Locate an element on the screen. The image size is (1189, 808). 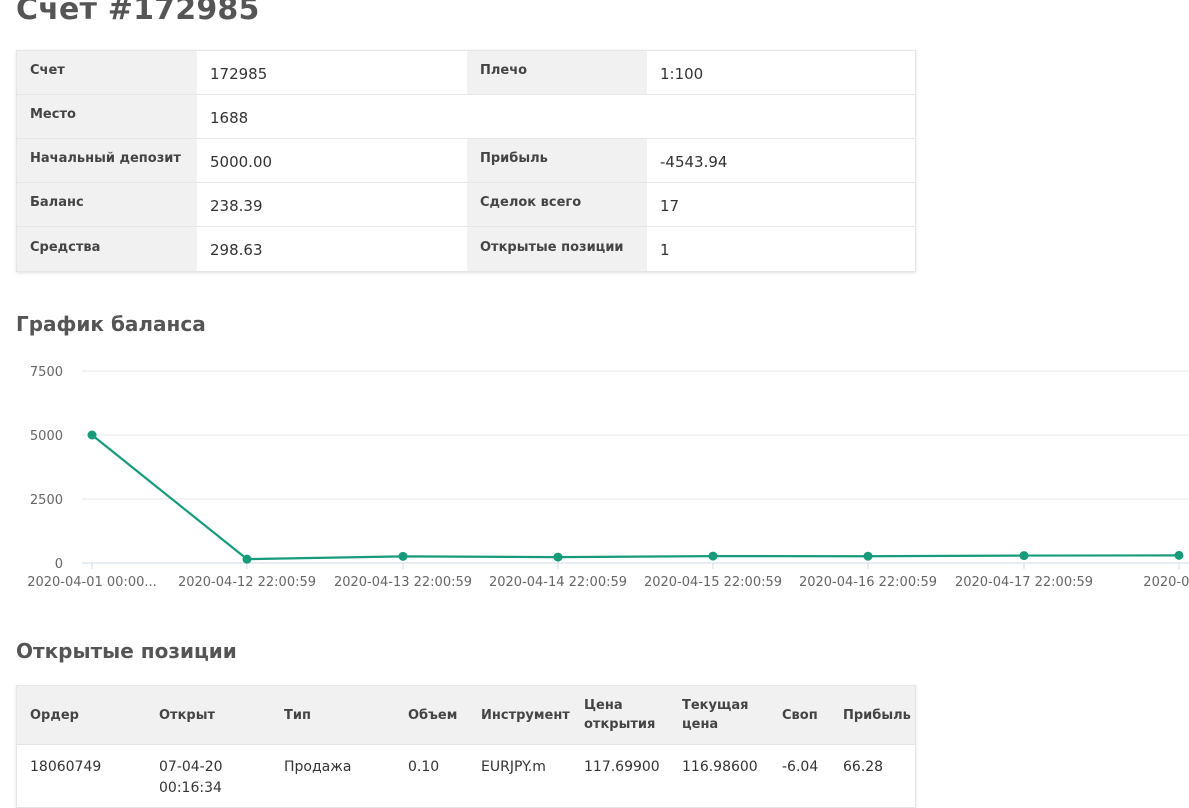
account-value: 172985 is located at coordinates (332, 72).